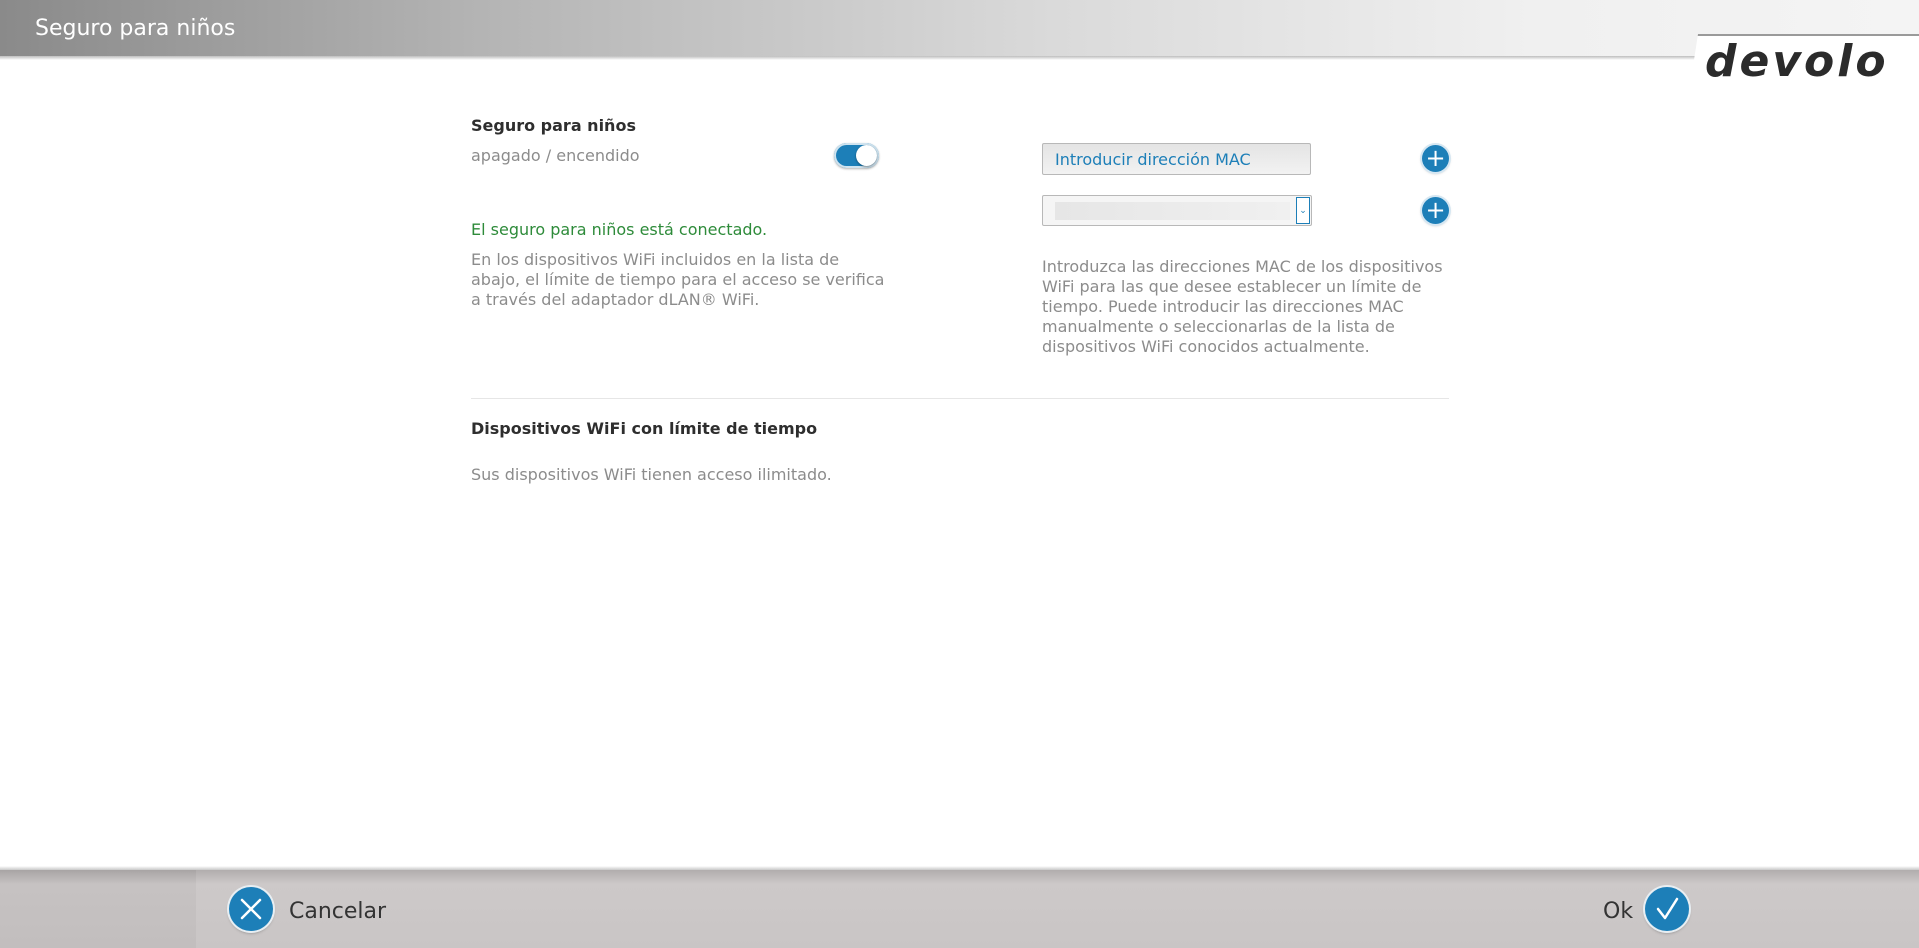  What do you see at coordinates (1176, 159) in the screenshot?
I see `mac-address-input` at bounding box center [1176, 159].